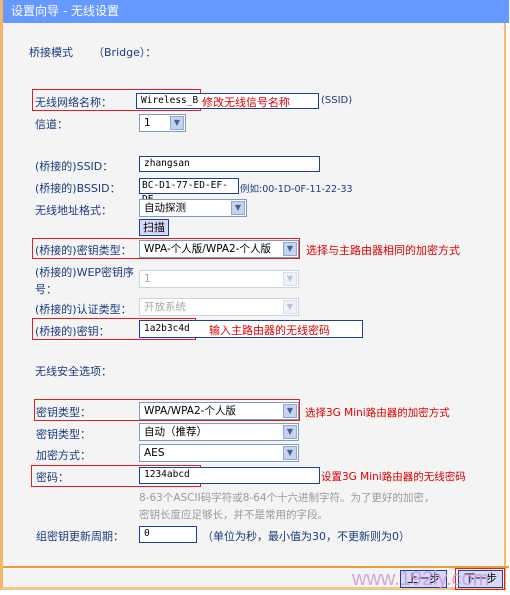  Describe the element at coordinates (229, 164) in the screenshot. I see `bridge-ssid-input: zhangsan` at that location.